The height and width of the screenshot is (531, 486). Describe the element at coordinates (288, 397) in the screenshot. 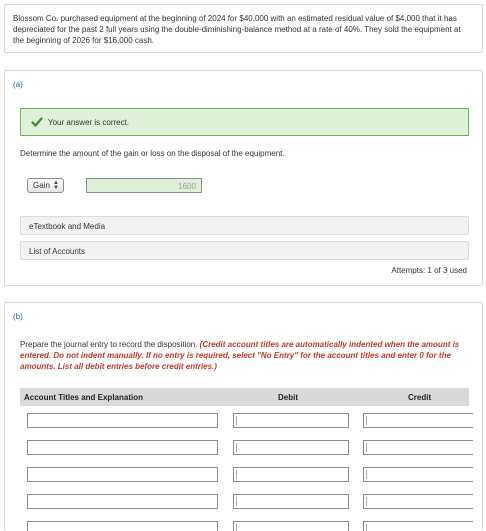

I see `column-header-debit: Debit` at that location.